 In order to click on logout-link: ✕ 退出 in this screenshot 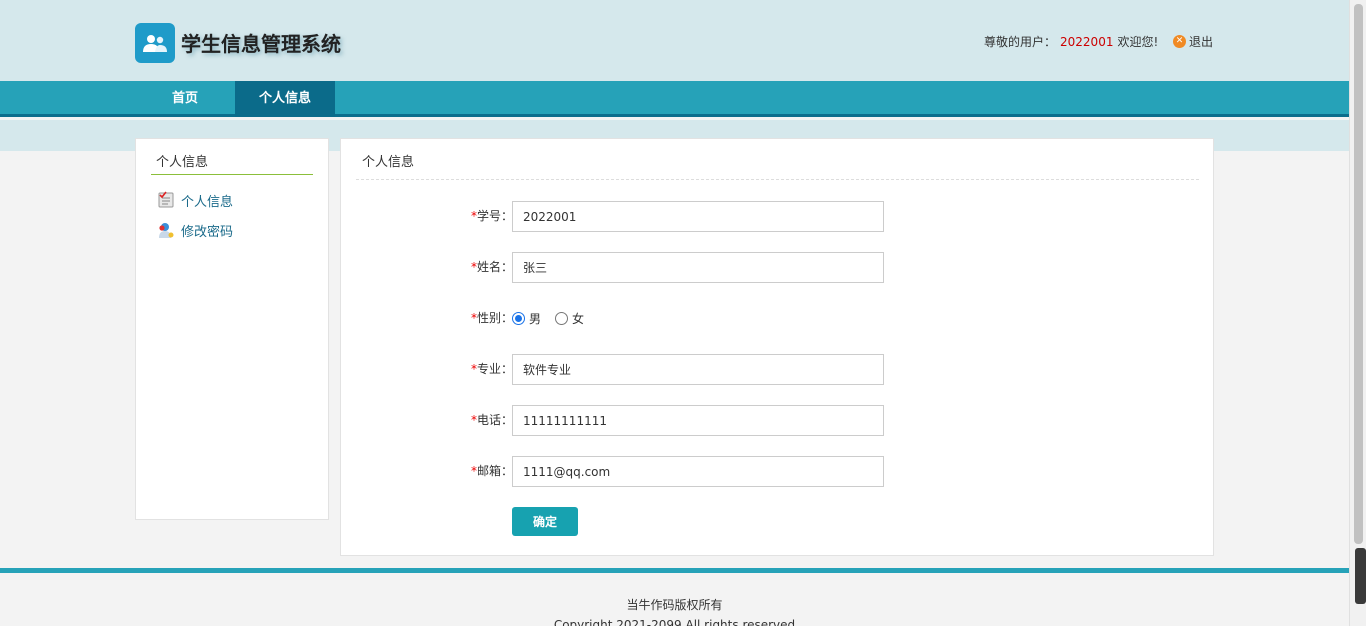, I will do `click(1193, 41)`.